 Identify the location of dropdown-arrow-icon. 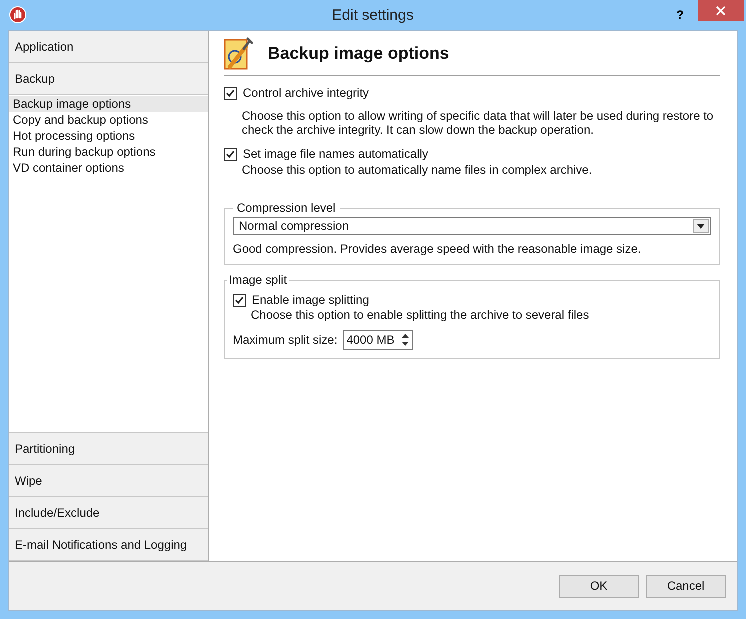
(701, 226).